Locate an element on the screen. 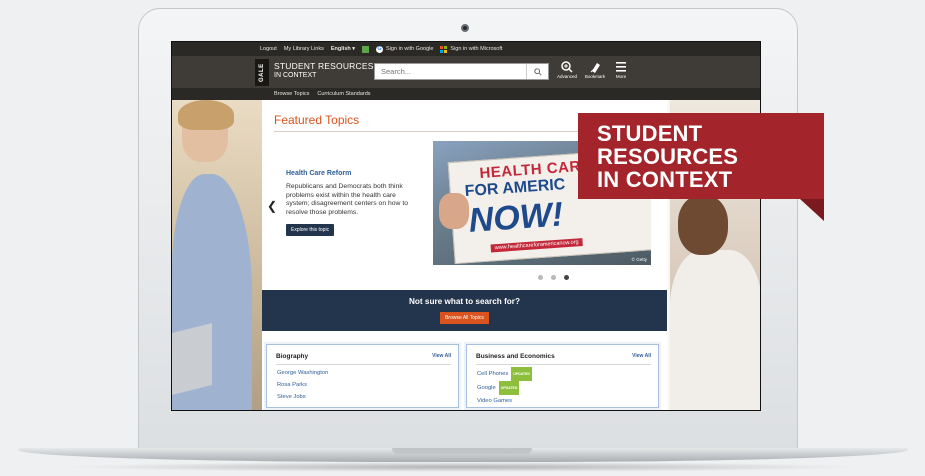 The height and width of the screenshot is (476, 925). slide-heading: Health Care Reform is located at coordinates (350, 173).